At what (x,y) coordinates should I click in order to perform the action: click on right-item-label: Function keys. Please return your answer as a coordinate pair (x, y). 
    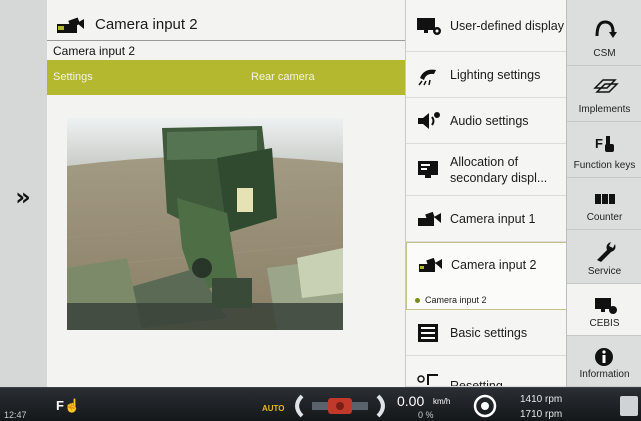
    Looking at the image, I should click on (604, 165).